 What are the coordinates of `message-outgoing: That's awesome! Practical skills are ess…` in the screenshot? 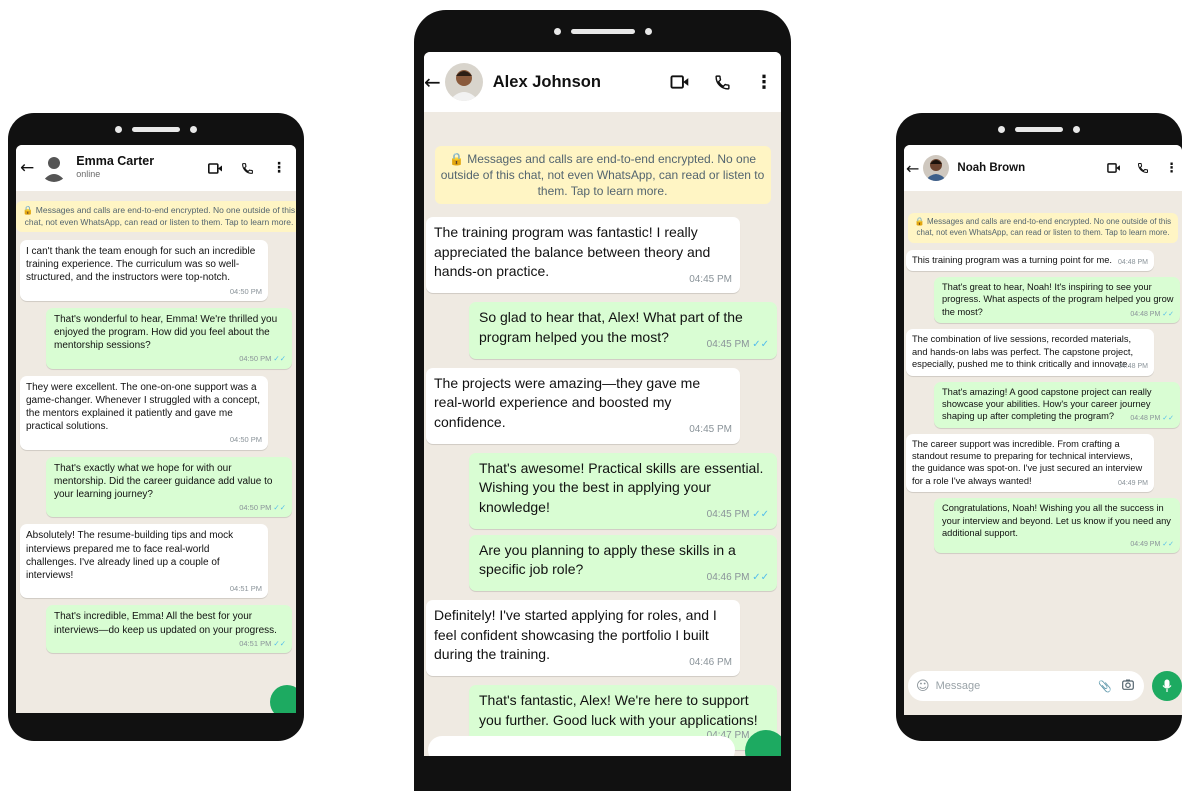 It's located at (623, 490).